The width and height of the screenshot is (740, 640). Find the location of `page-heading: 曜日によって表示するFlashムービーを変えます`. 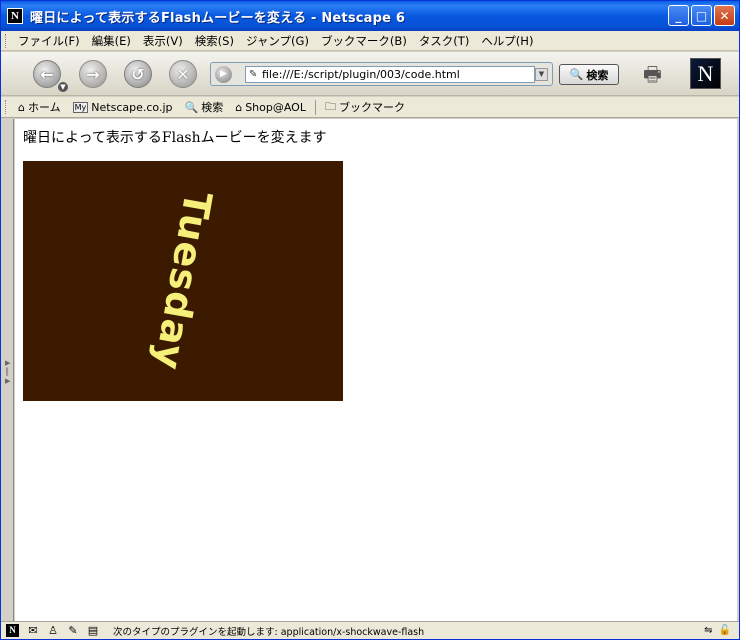

page-heading: 曜日によって表示するFlashムービーを変えます is located at coordinates (175, 138).